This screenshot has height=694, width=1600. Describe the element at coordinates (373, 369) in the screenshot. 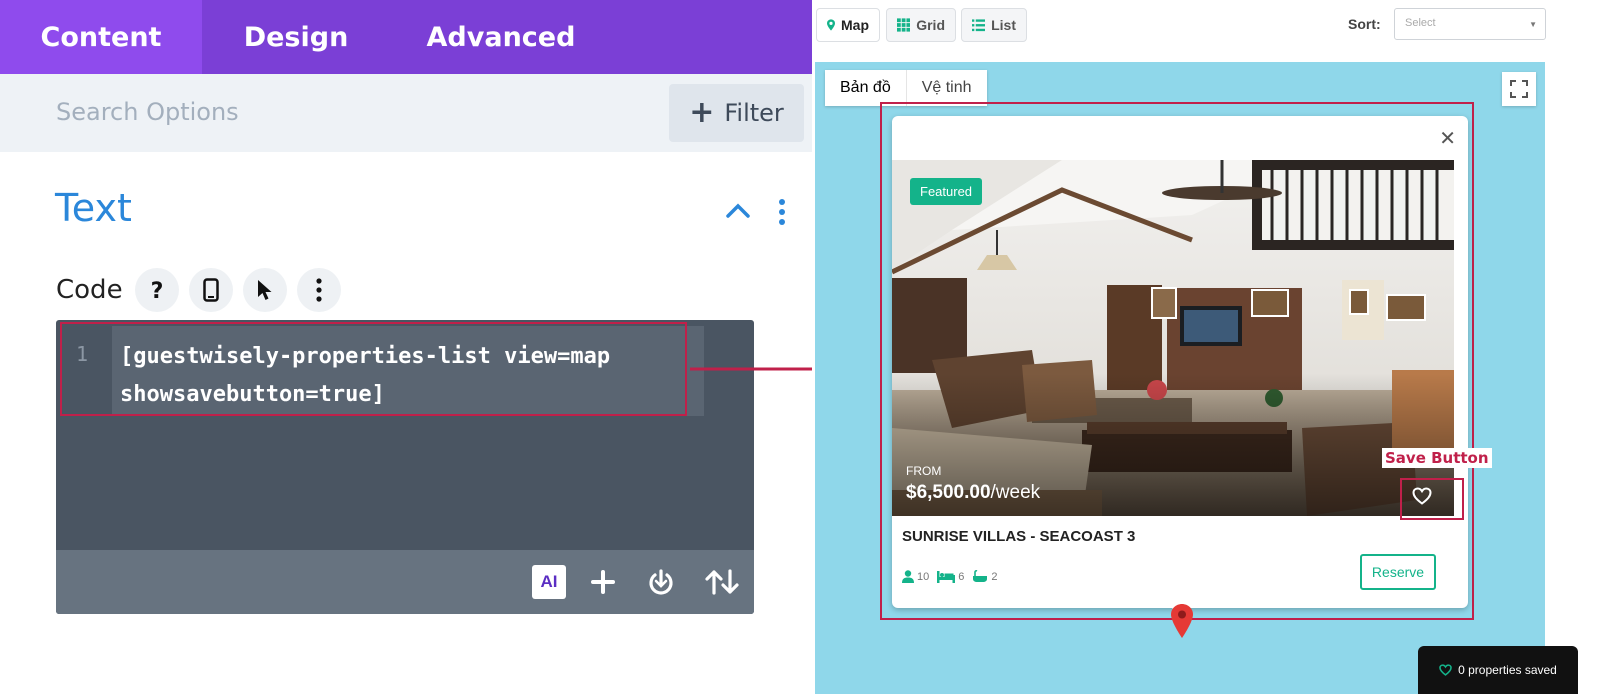

I see `code-highlight-box` at that location.